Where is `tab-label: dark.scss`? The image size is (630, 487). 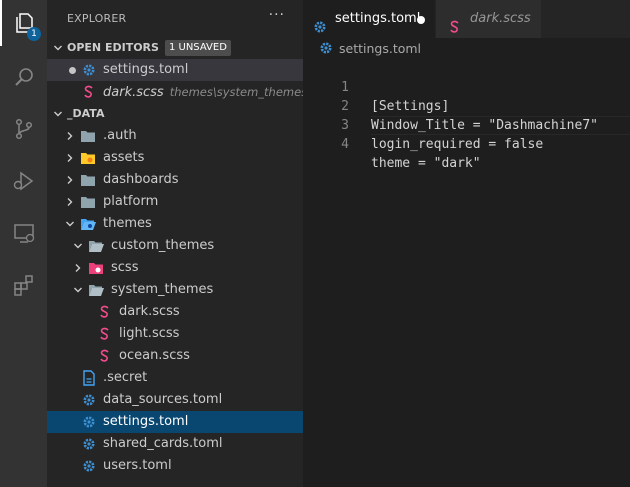 tab-label: dark.scss is located at coordinates (500, 18).